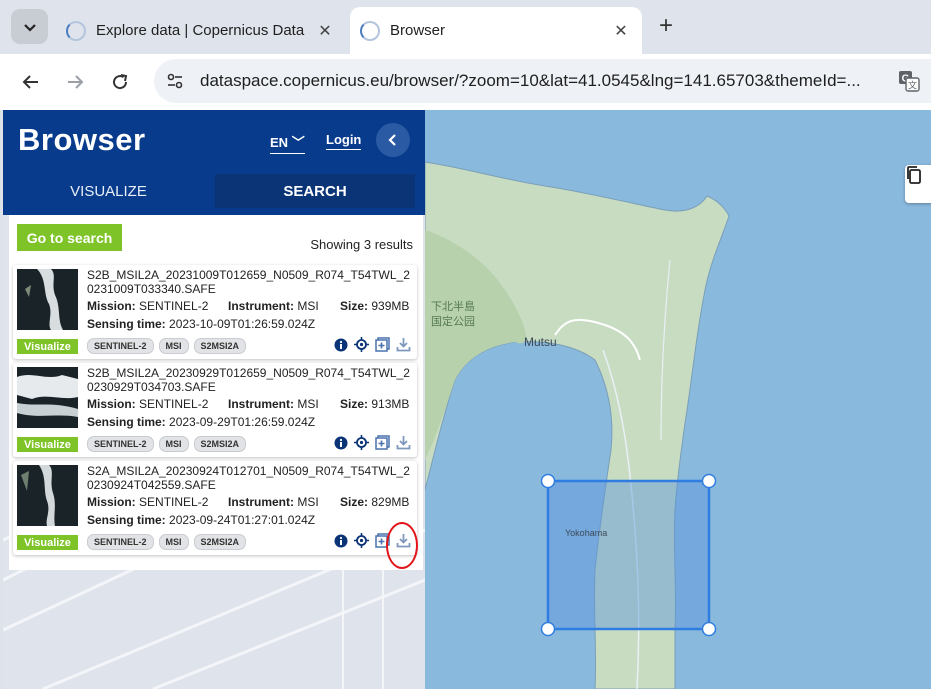 The width and height of the screenshot is (931, 689). What do you see at coordinates (279, 142) in the screenshot?
I see `language-label: EN` at bounding box center [279, 142].